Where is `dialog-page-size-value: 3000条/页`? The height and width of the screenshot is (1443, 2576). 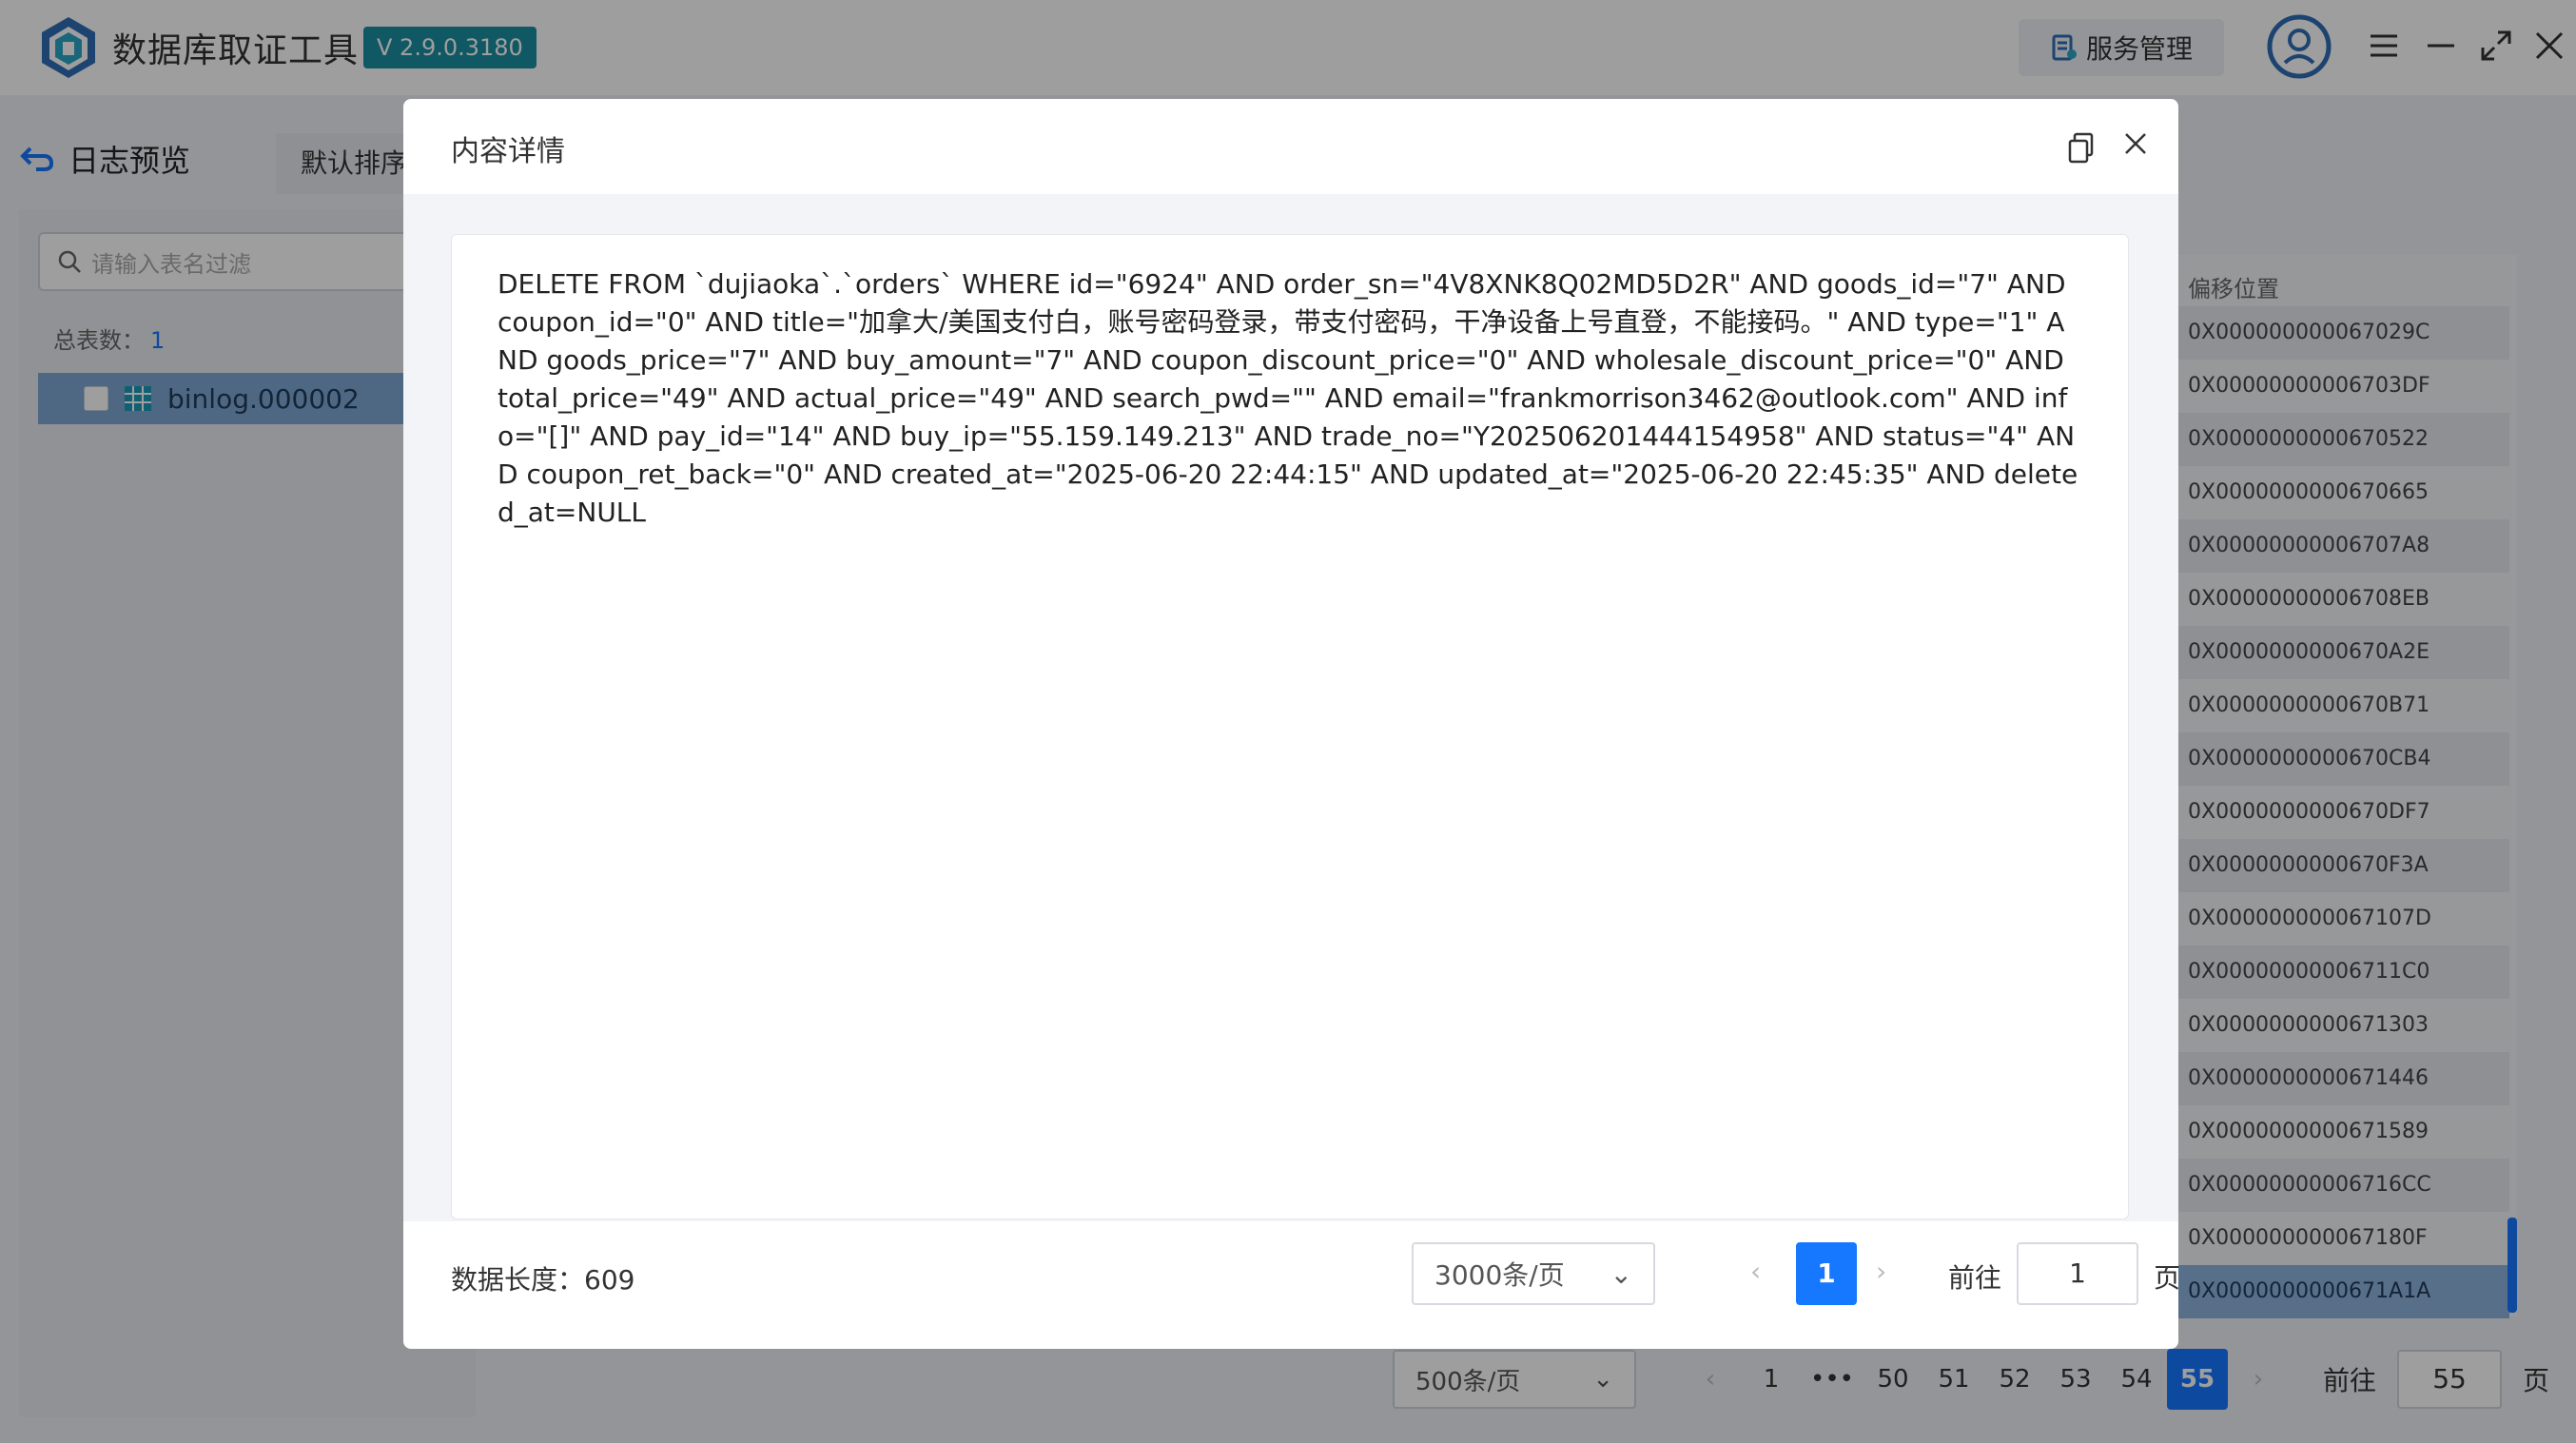 dialog-page-size-value: 3000条/页 is located at coordinates (1499, 1275).